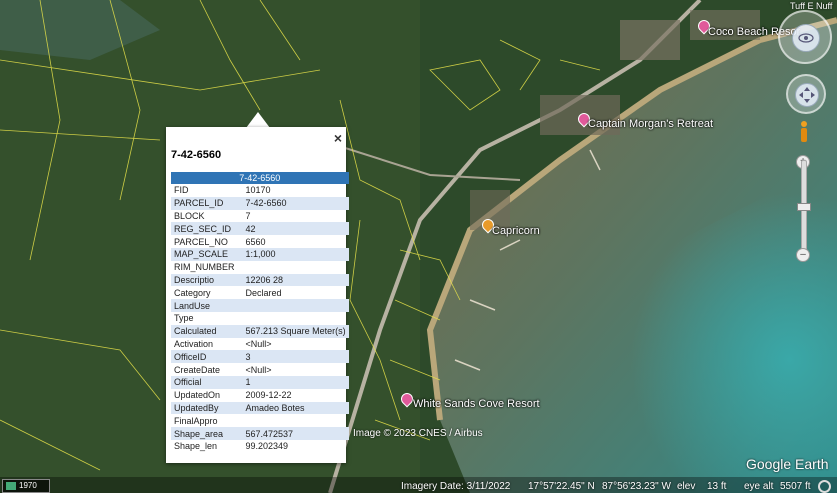  I want to click on top-right-label: Tuff E Nuff, so click(811, 6).